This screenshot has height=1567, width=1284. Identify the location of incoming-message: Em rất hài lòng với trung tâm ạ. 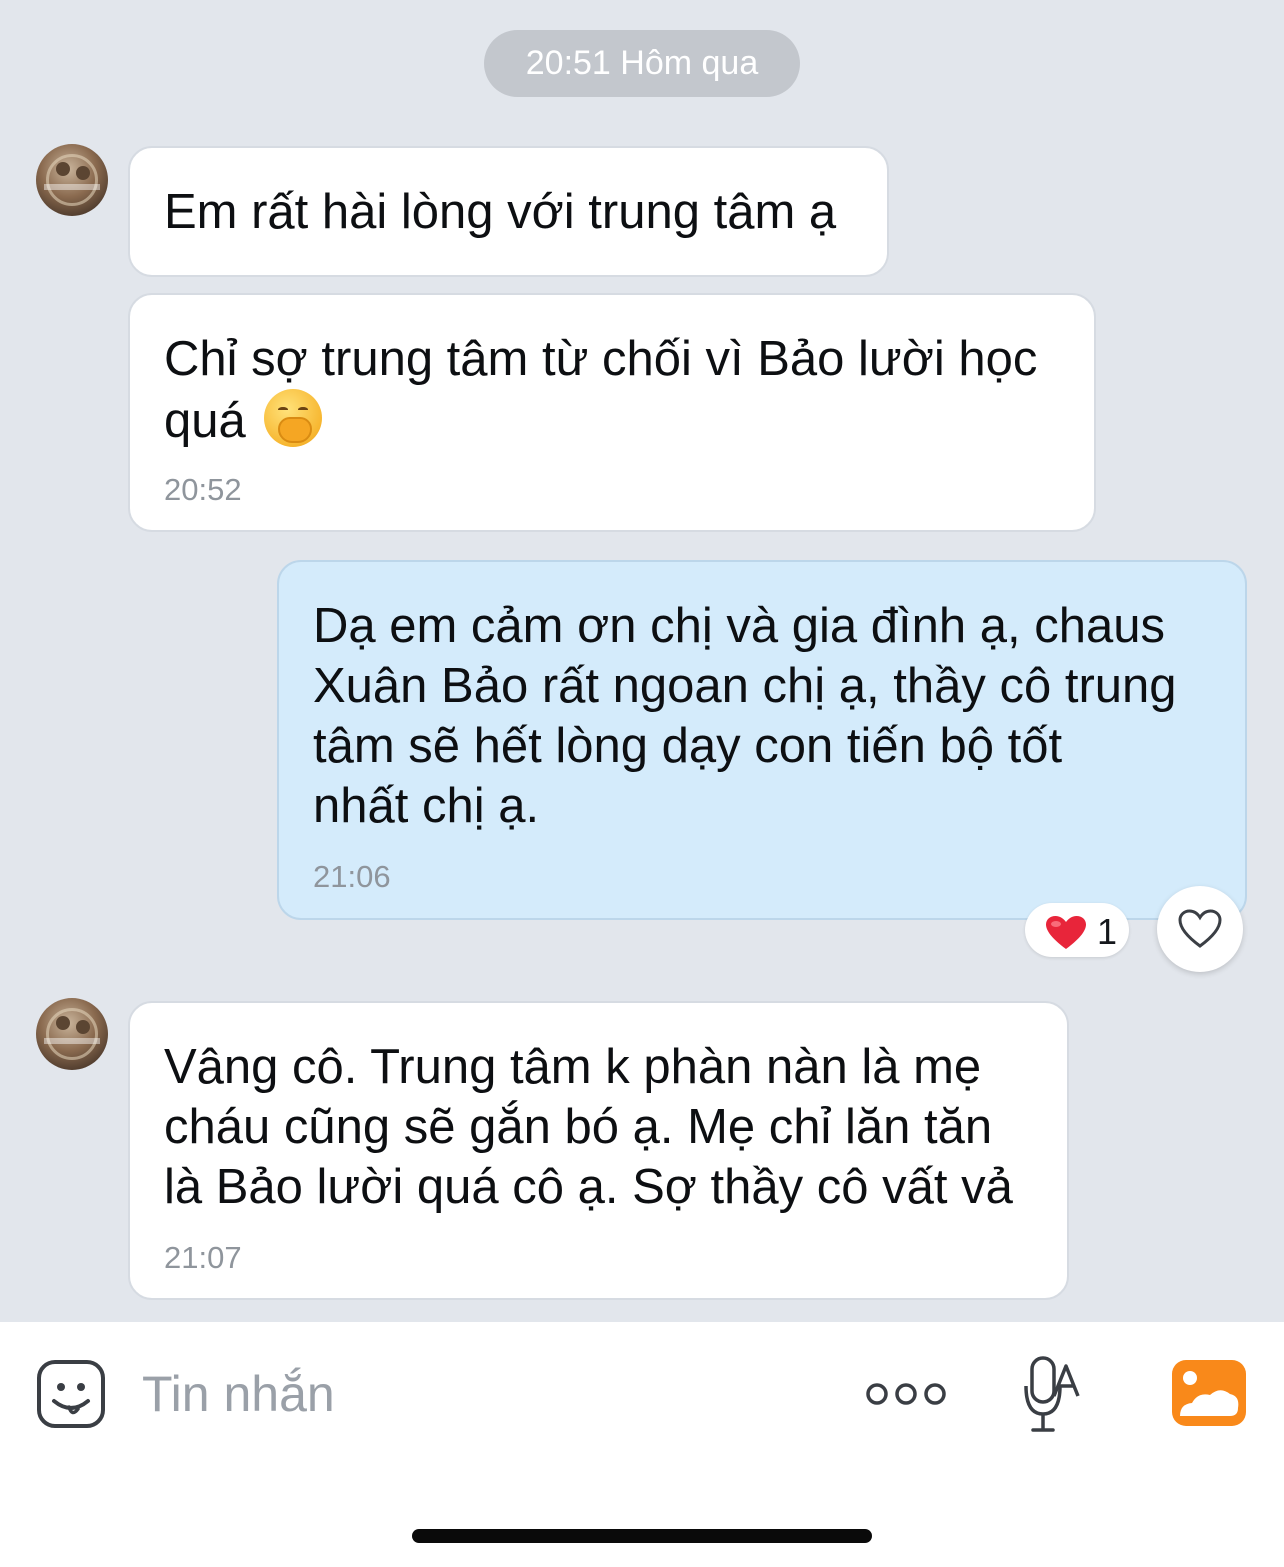
(508, 211).